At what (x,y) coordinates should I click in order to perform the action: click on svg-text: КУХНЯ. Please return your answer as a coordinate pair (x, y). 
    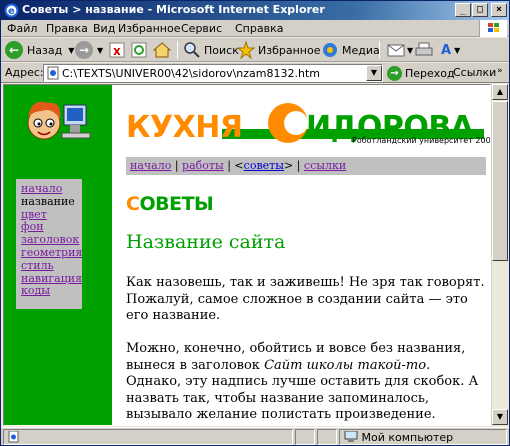
    Looking at the image, I should click on (184, 127).